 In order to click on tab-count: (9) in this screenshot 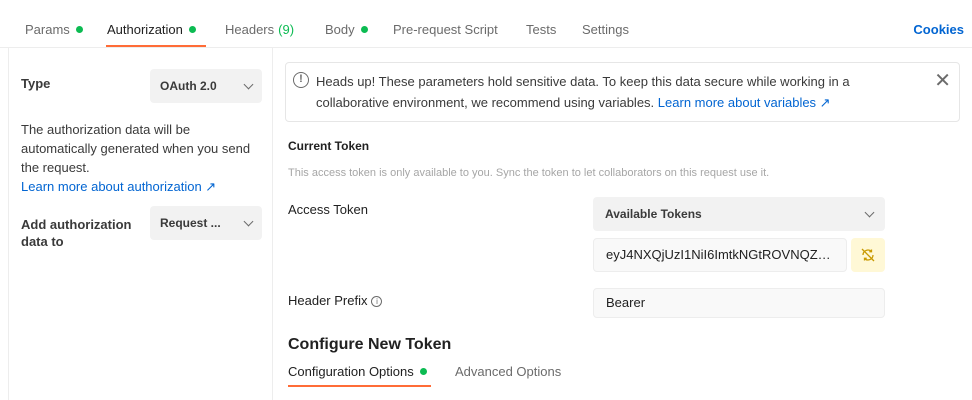, I will do `click(286, 29)`.